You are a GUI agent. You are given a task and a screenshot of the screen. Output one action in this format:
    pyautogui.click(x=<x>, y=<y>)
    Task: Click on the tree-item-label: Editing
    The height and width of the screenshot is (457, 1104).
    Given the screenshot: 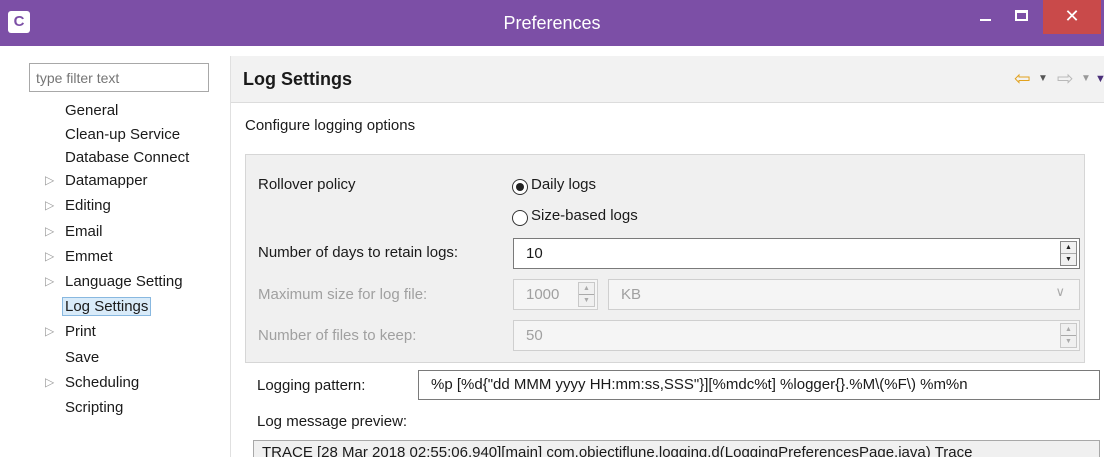 What is the action you would take?
    pyautogui.click(x=88, y=206)
    